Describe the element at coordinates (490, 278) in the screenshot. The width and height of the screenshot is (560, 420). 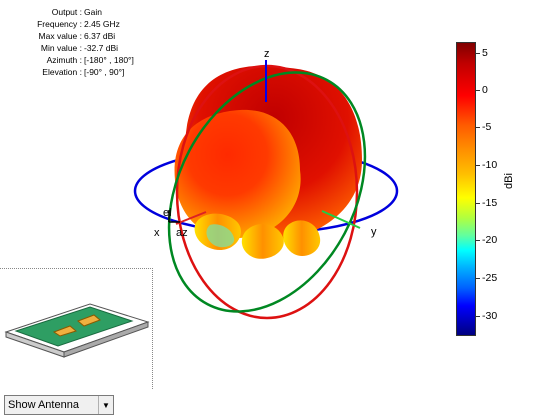
I see `colorbar-tick-label: -25` at that location.